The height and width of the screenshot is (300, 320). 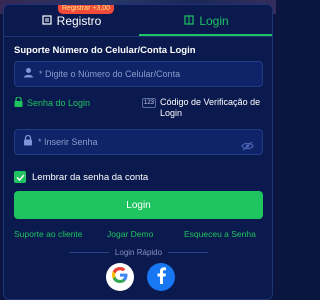 What do you see at coordinates (28, 74) in the screenshot?
I see `user-icon` at bounding box center [28, 74].